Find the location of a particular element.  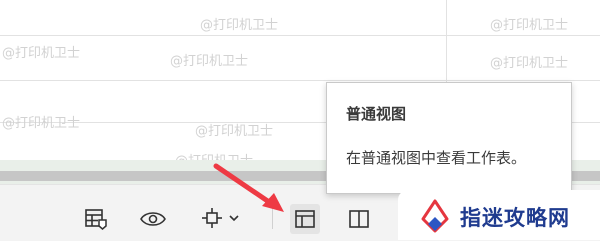

logo-mark-icon is located at coordinates (435, 216).